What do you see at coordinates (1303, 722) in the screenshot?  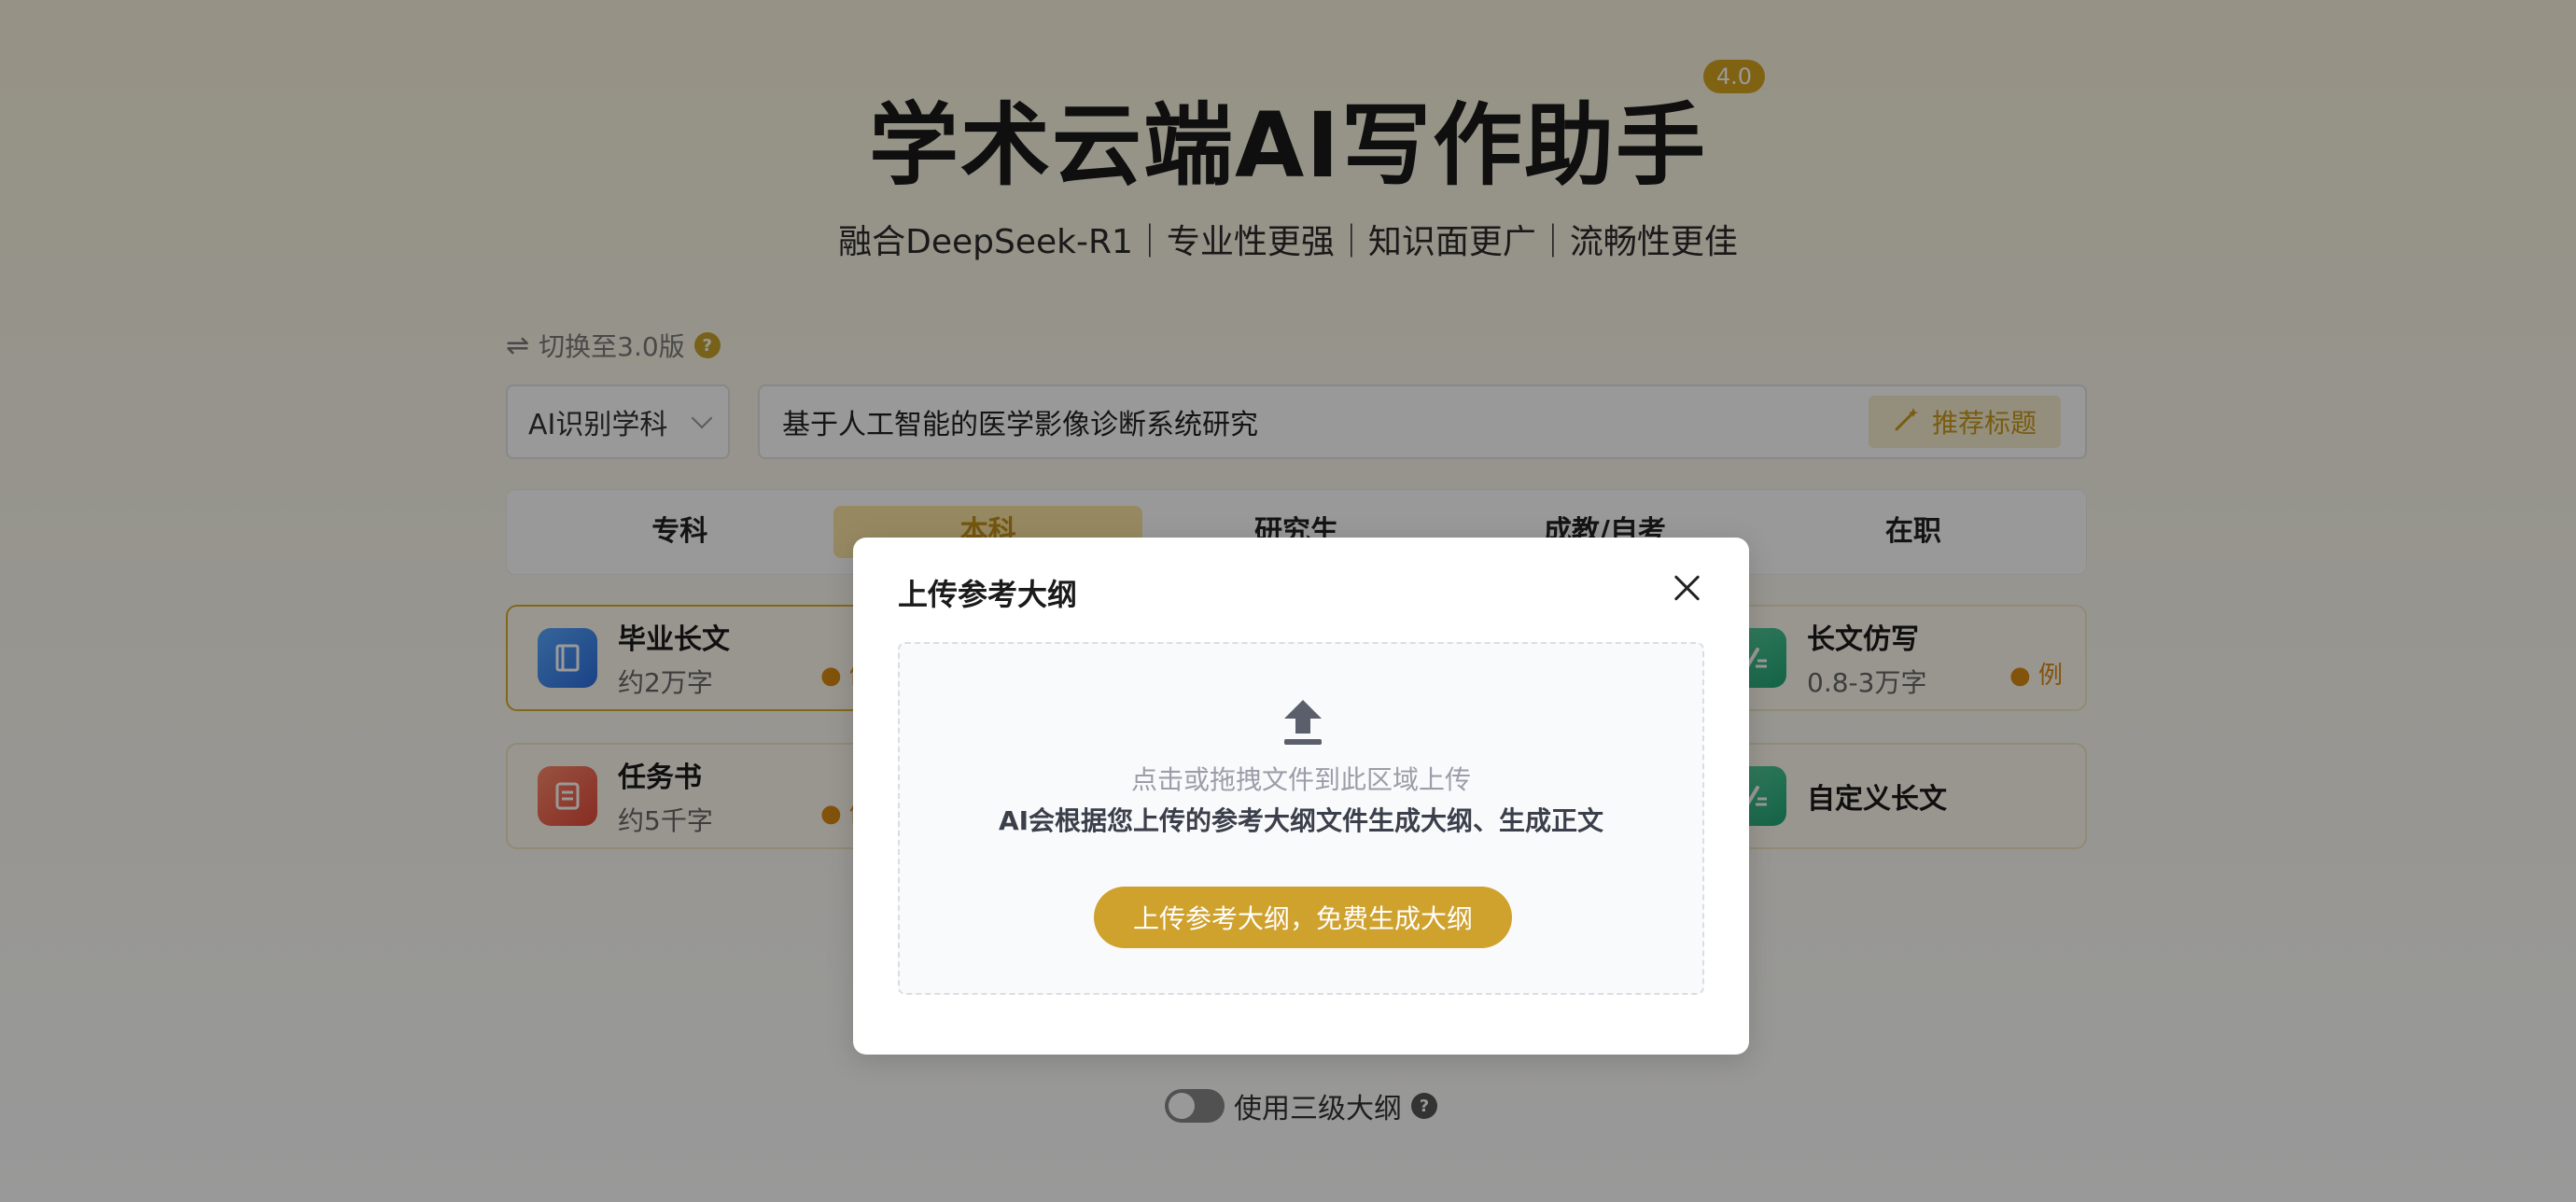 I see `upload-icon` at bounding box center [1303, 722].